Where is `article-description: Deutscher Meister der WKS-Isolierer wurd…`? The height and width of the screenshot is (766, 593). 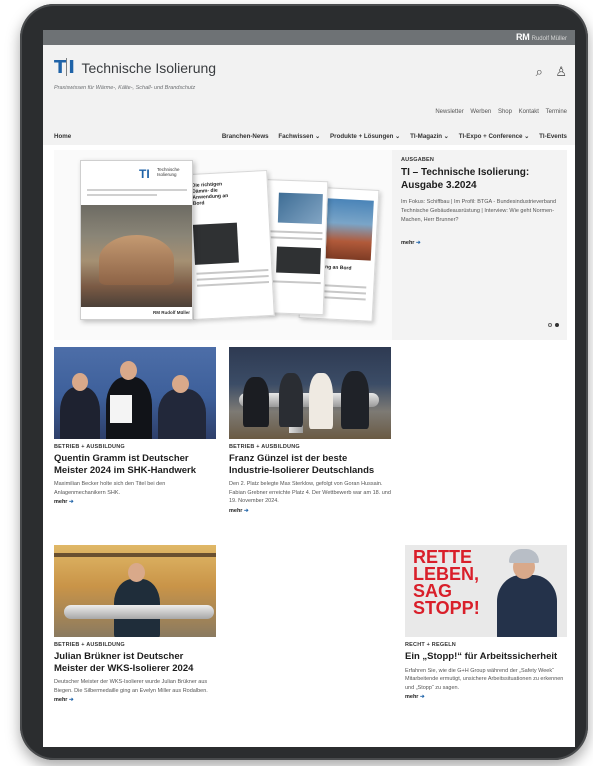
article-description: Deutscher Meister der WKS-Isolierer wurd… is located at coordinates (131, 686).